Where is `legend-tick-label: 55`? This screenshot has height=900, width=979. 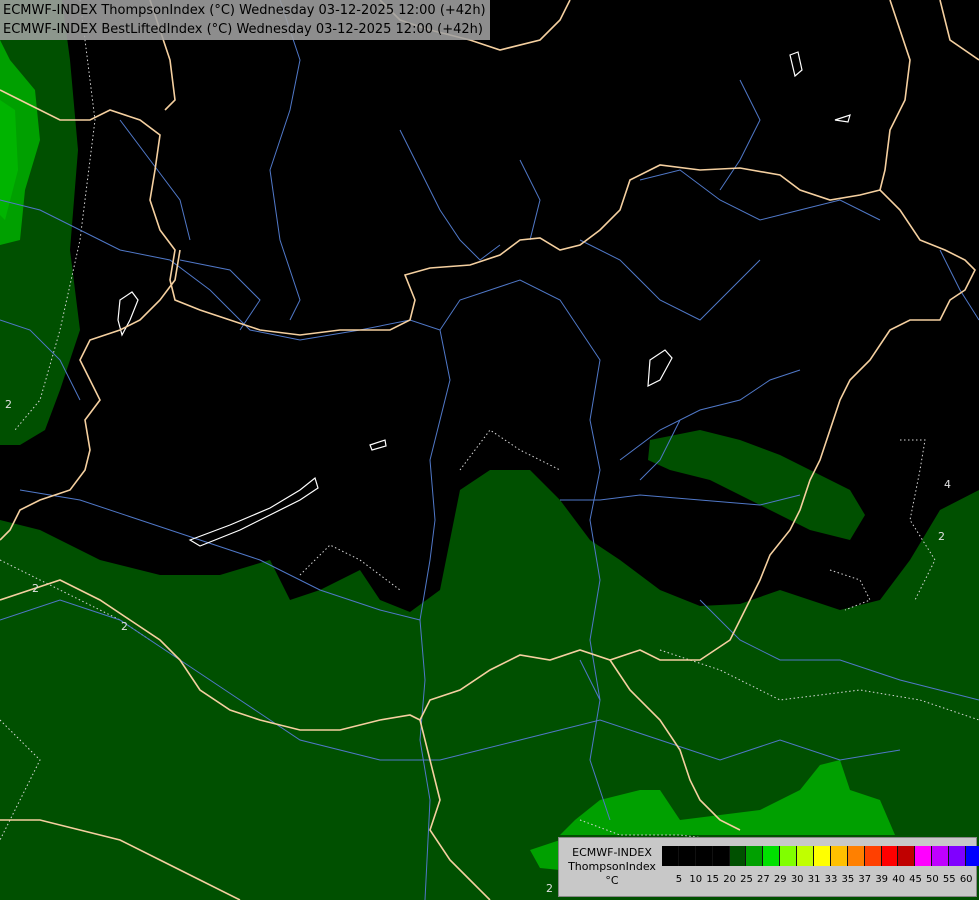 legend-tick-label: 55 is located at coordinates (949, 879).